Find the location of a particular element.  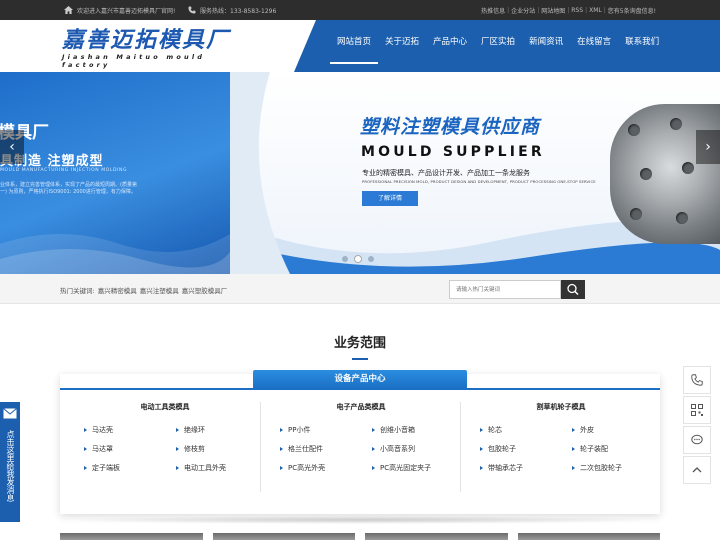

panel-shadow is located at coordinates (360, 520).